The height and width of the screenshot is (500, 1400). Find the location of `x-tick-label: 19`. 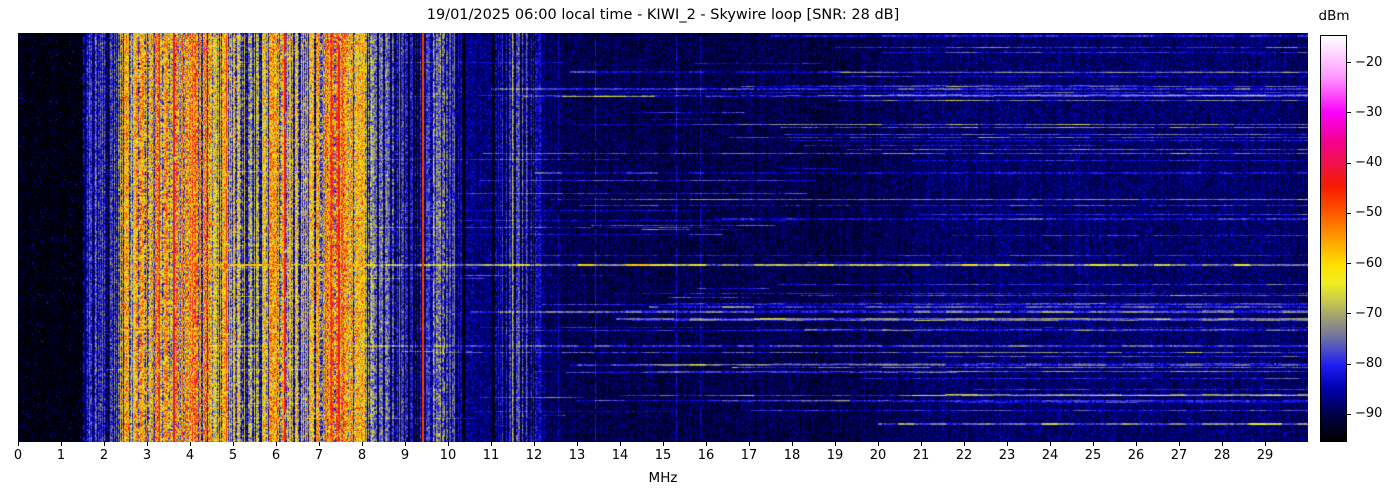

x-tick-label: 19 is located at coordinates (835, 455).